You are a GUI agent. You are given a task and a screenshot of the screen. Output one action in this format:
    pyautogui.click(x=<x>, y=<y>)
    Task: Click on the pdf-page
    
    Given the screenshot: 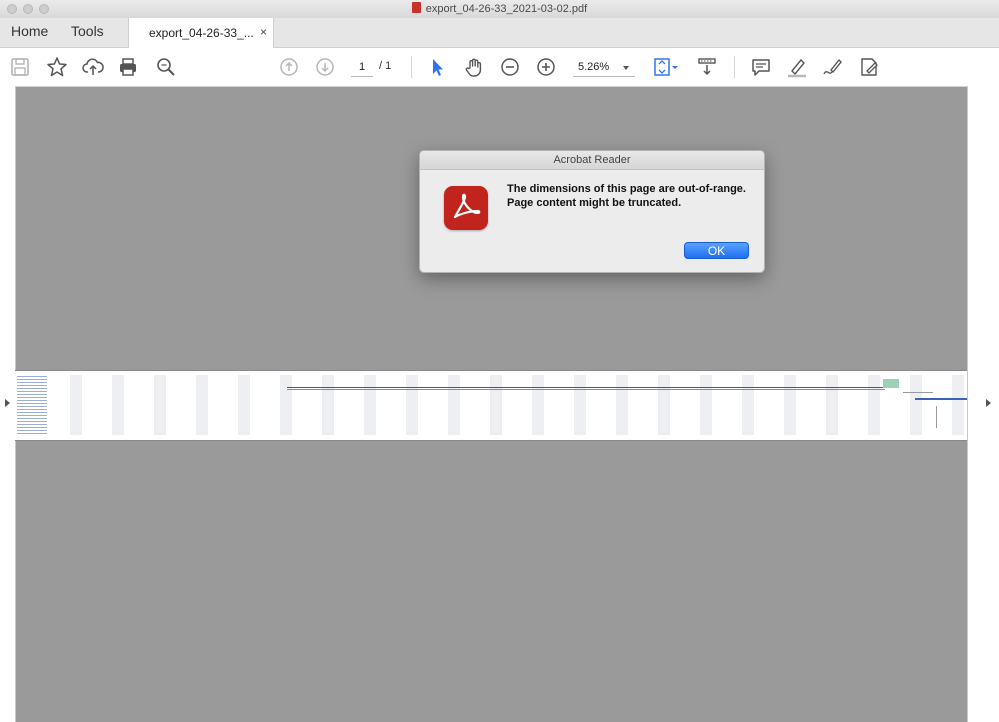 What is the action you would take?
    pyautogui.click(x=491, y=405)
    